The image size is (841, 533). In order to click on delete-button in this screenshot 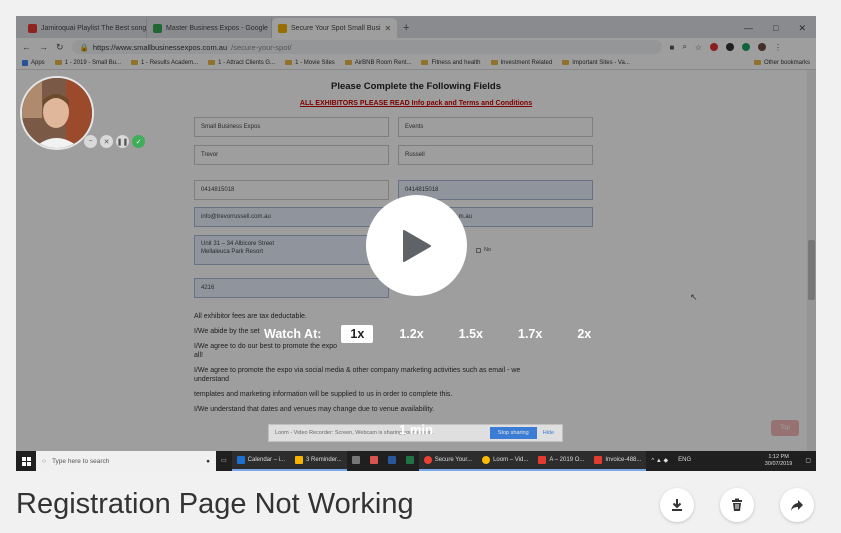, I will do `click(737, 505)`.